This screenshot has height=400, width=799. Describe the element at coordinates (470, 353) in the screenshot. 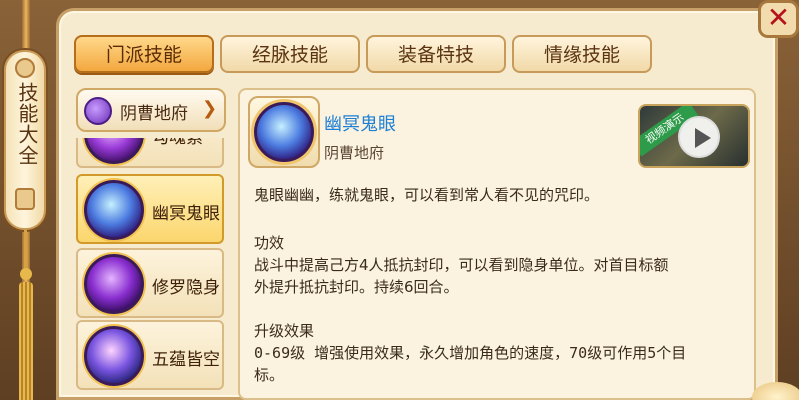

I see `upgrade-line-1: 0-69级 增强使用效果，永久增加角色的速度，70级可作用5个目` at that location.